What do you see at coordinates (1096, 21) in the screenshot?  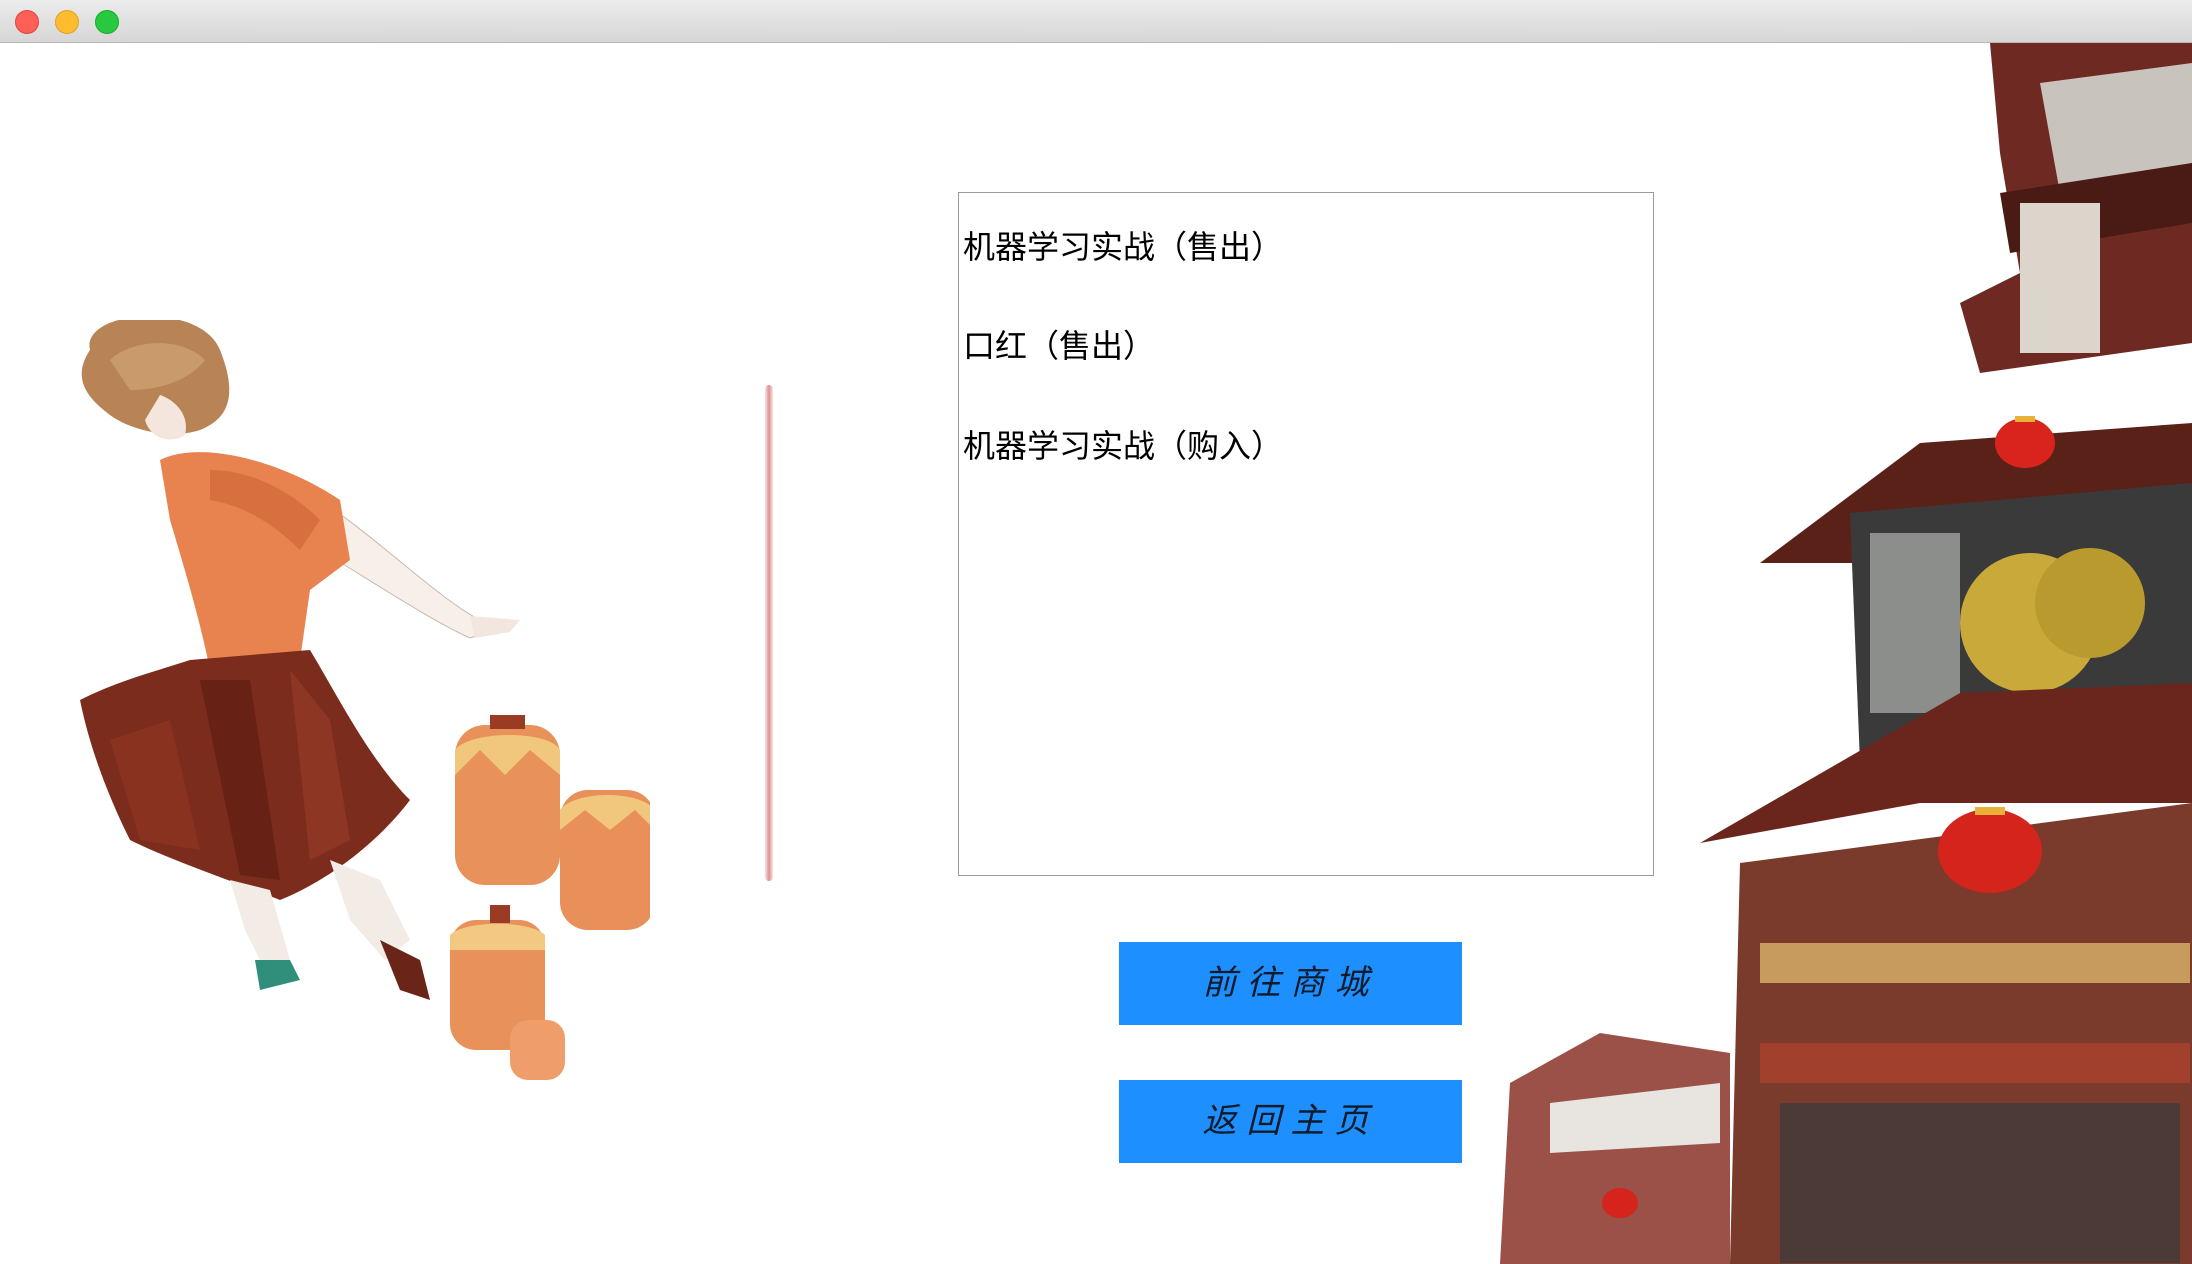 I see `title-bar` at bounding box center [1096, 21].